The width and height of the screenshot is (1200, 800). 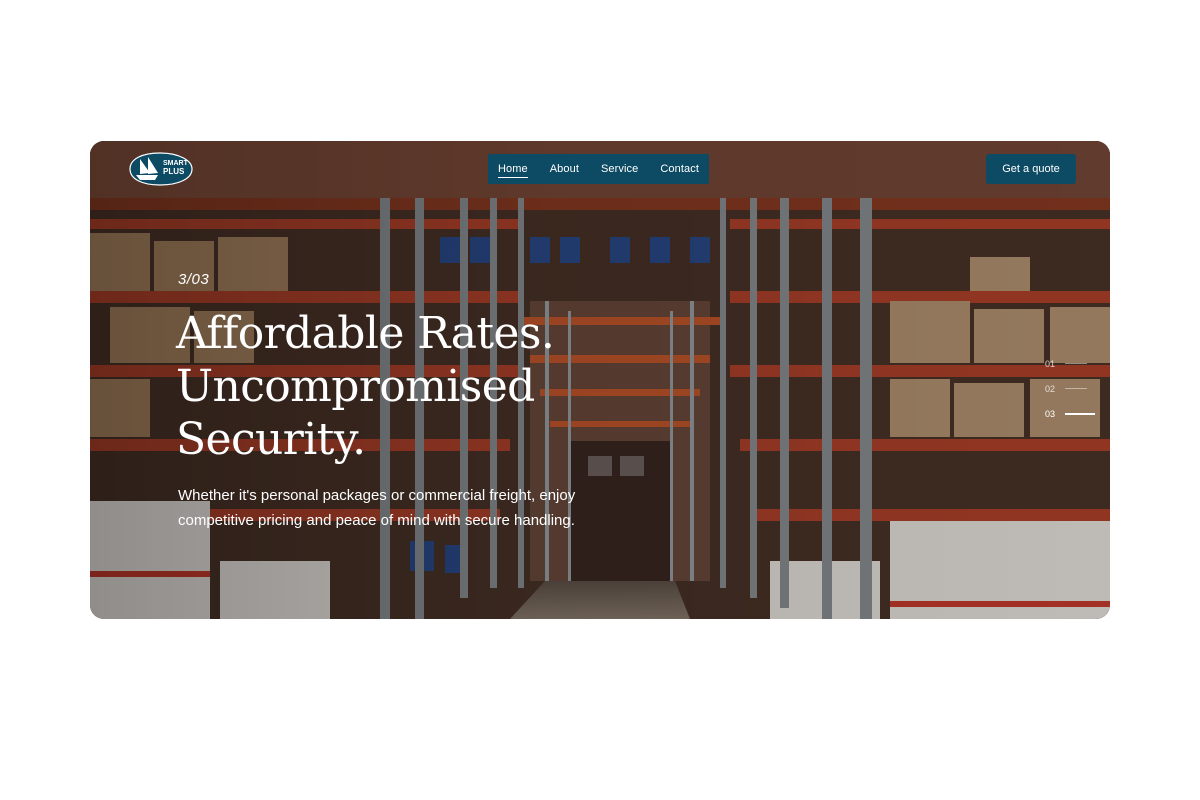 What do you see at coordinates (194, 279) in the screenshot?
I see `slide-counter: 3/03` at bounding box center [194, 279].